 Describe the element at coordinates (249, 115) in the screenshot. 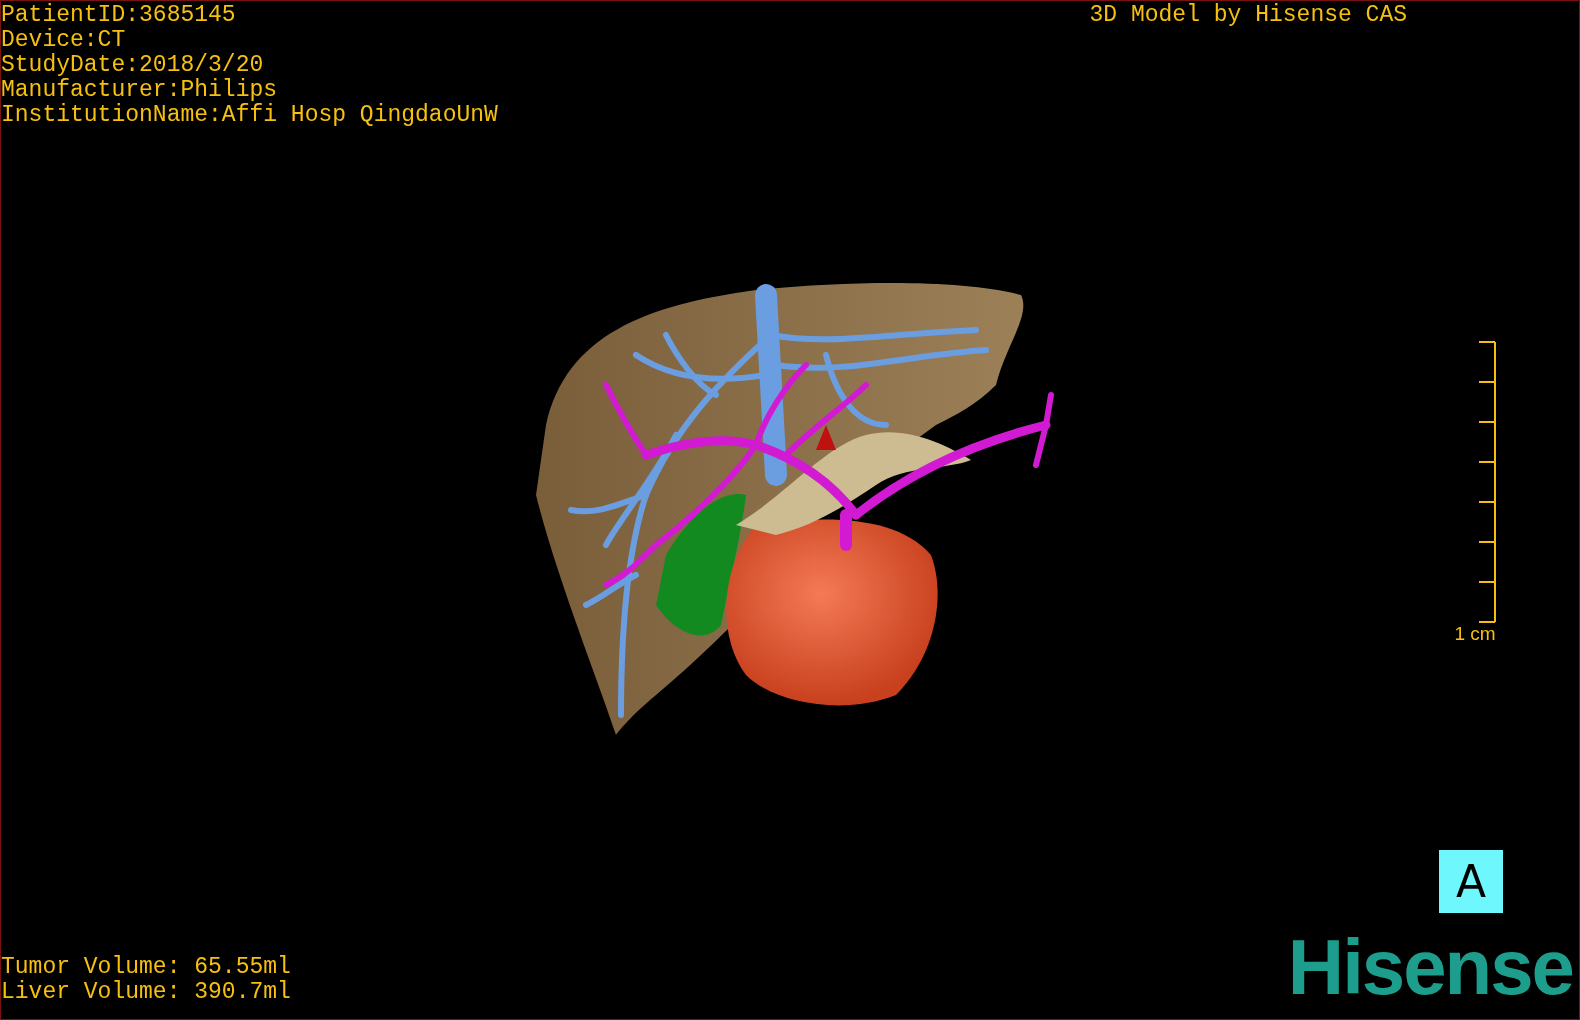

I see `patient-info-text: InstitutionName:Affi Hosp QingdaoUnW` at that location.